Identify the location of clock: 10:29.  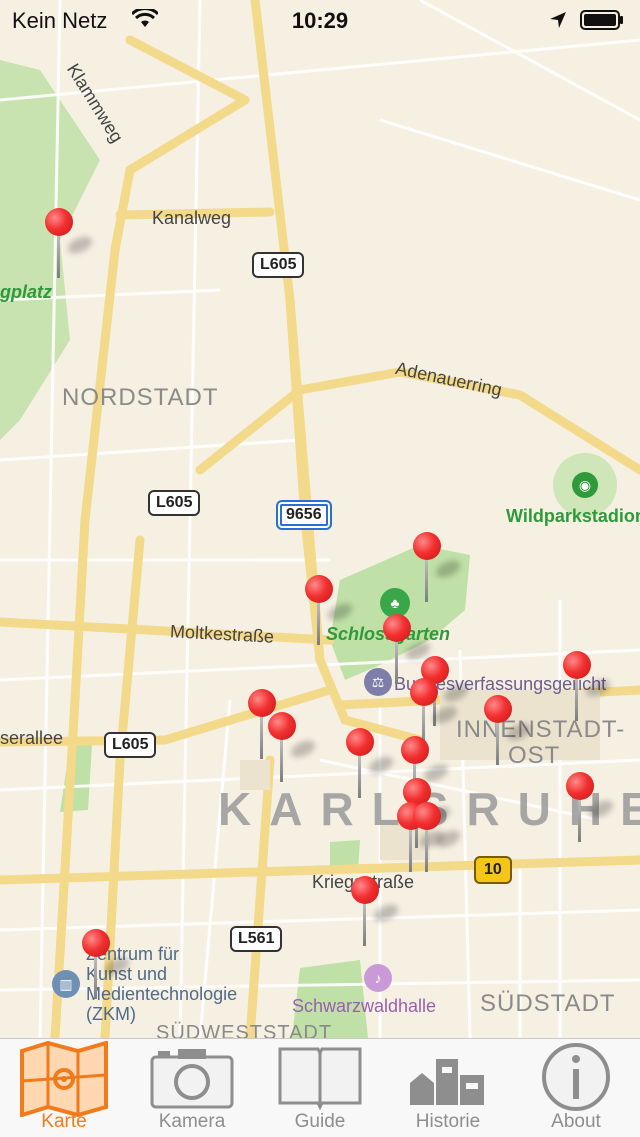
(320, 20).